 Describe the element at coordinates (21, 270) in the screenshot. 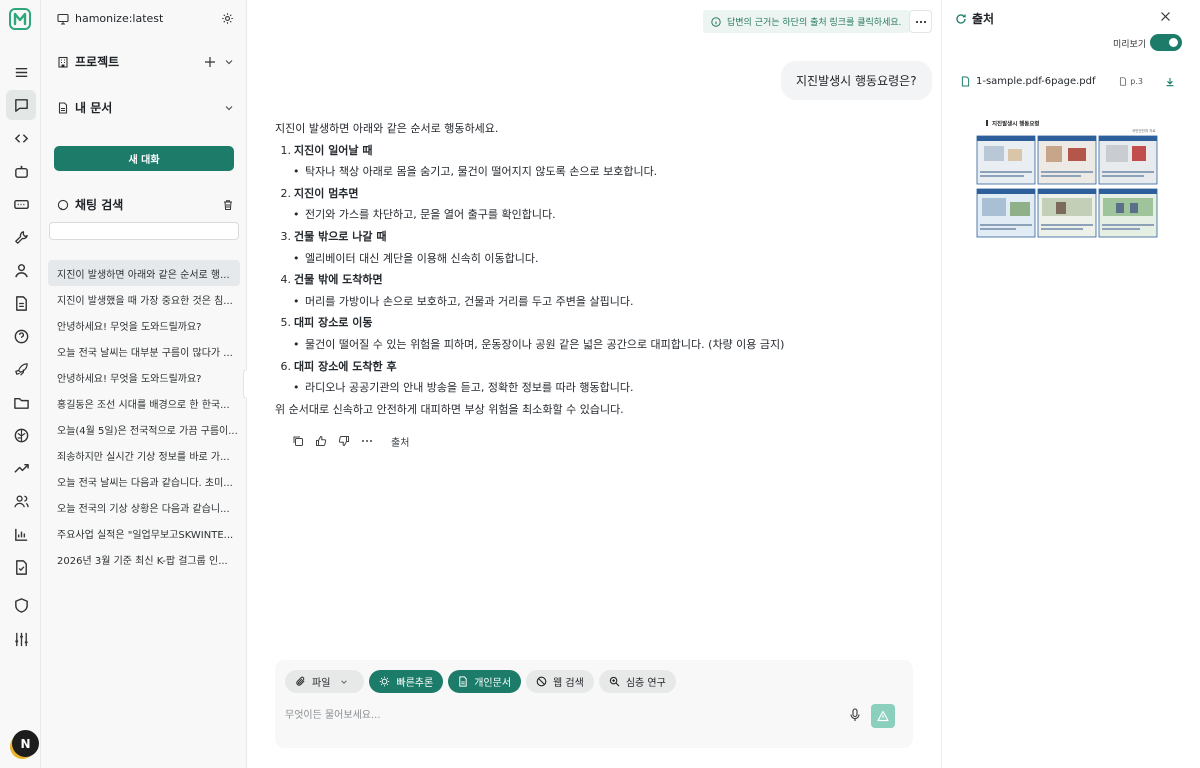

I see `user-icon` at that location.